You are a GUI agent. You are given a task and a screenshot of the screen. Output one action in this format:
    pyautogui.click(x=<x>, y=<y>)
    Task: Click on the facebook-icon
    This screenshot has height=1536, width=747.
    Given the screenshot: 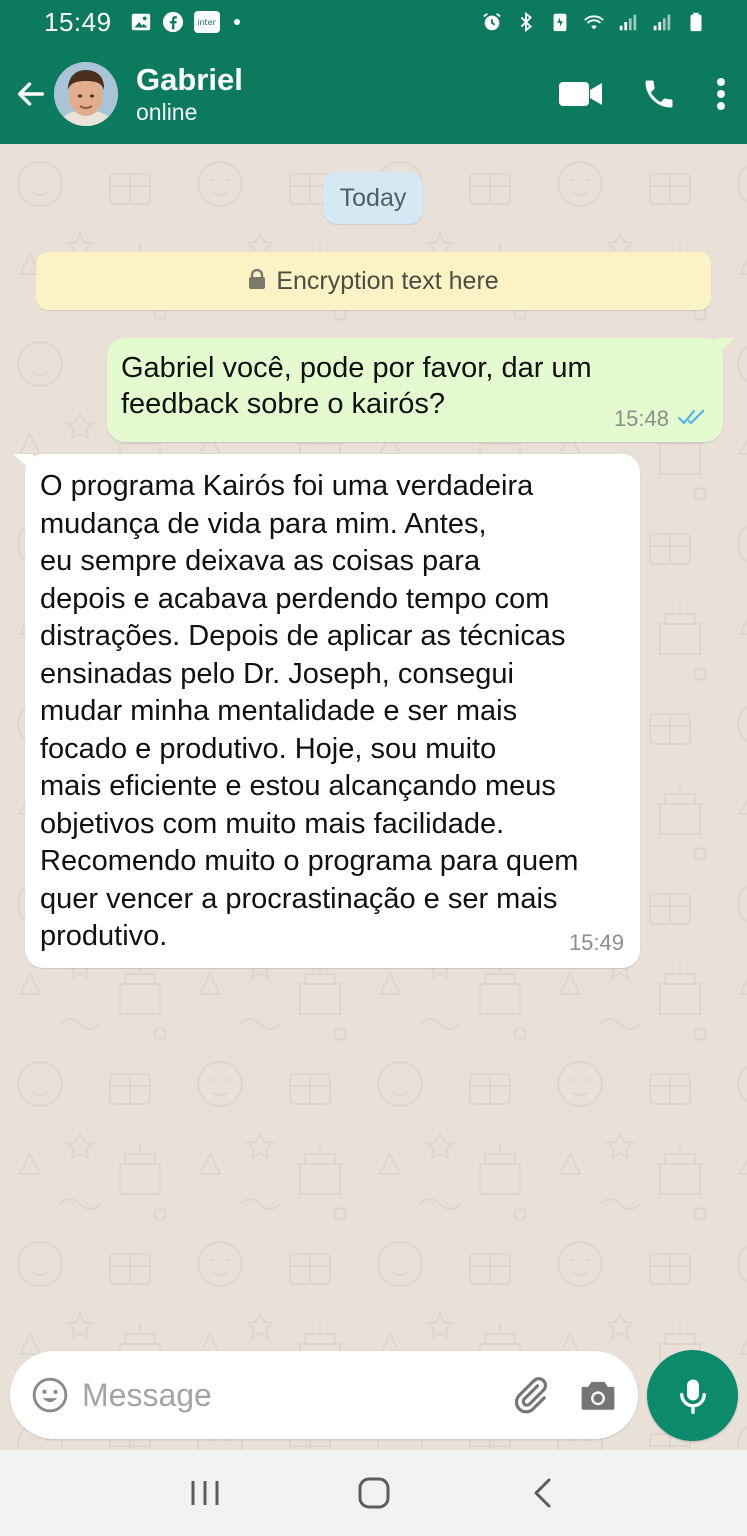 What is the action you would take?
    pyautogui.click(x=173, y=22)
    